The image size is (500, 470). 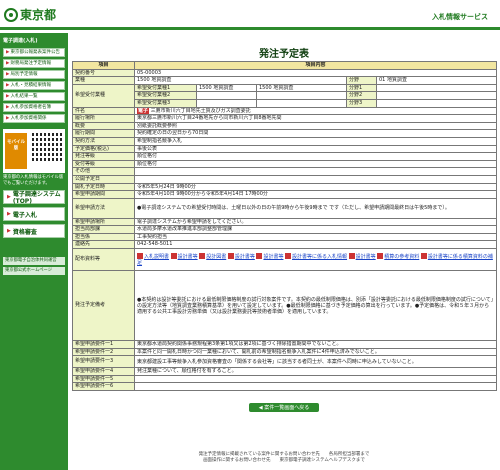 What do you see at coordinates (11, 14) in the screenshot?
I see `tokyo-logo-icon` at bounding box center [11, 14].